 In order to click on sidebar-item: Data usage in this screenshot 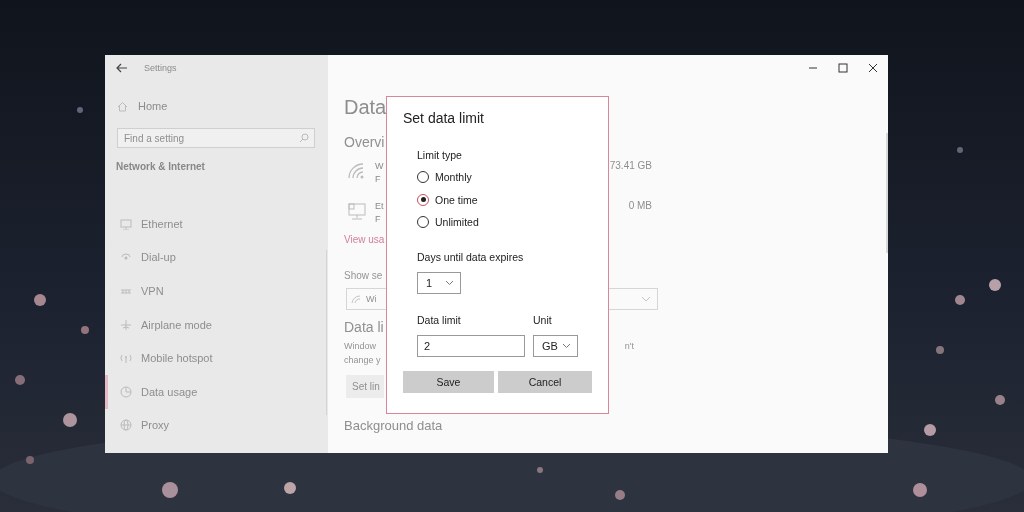, I will do `click(153, 391)`.